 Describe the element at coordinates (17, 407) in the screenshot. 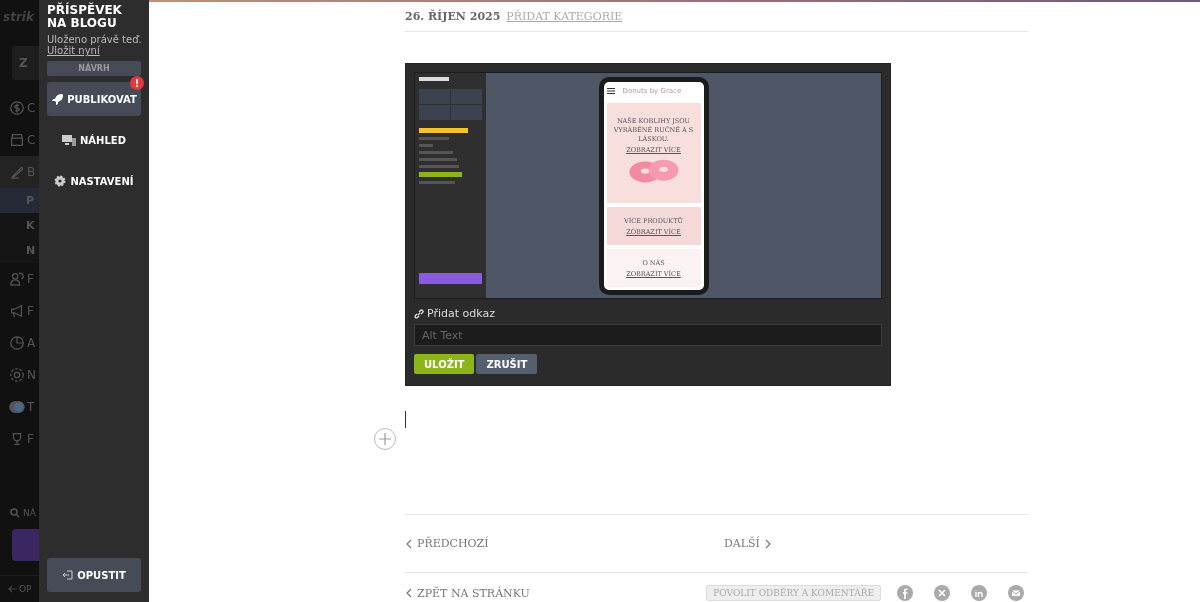

I see `avatar-icon` at that location.